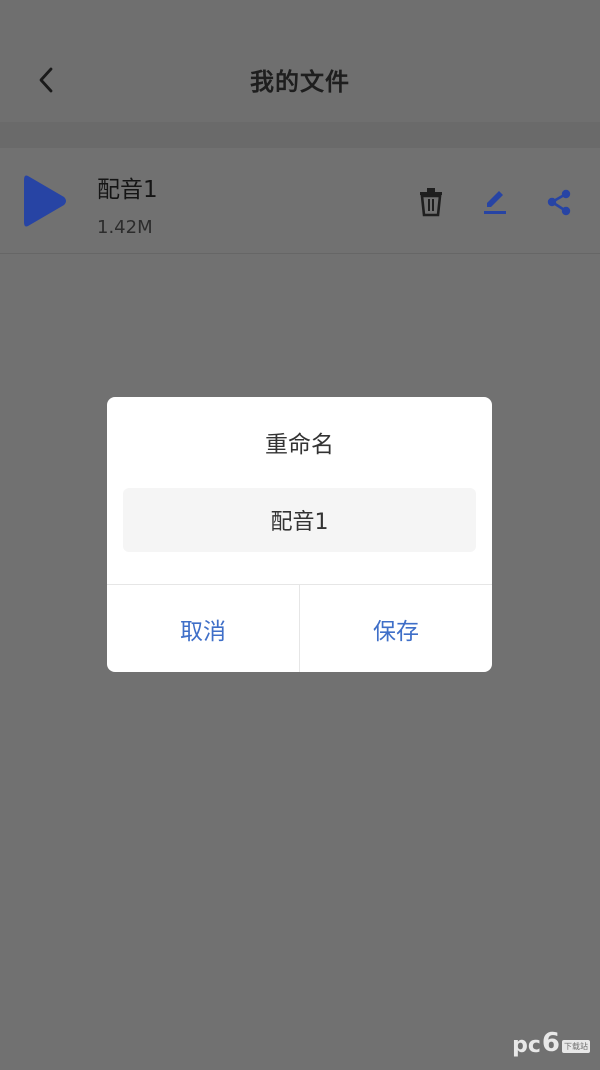 The image size is (600, 1070). Describe the element at coordinates (300, 61) in the screenshot. I see `app-header` at that location.